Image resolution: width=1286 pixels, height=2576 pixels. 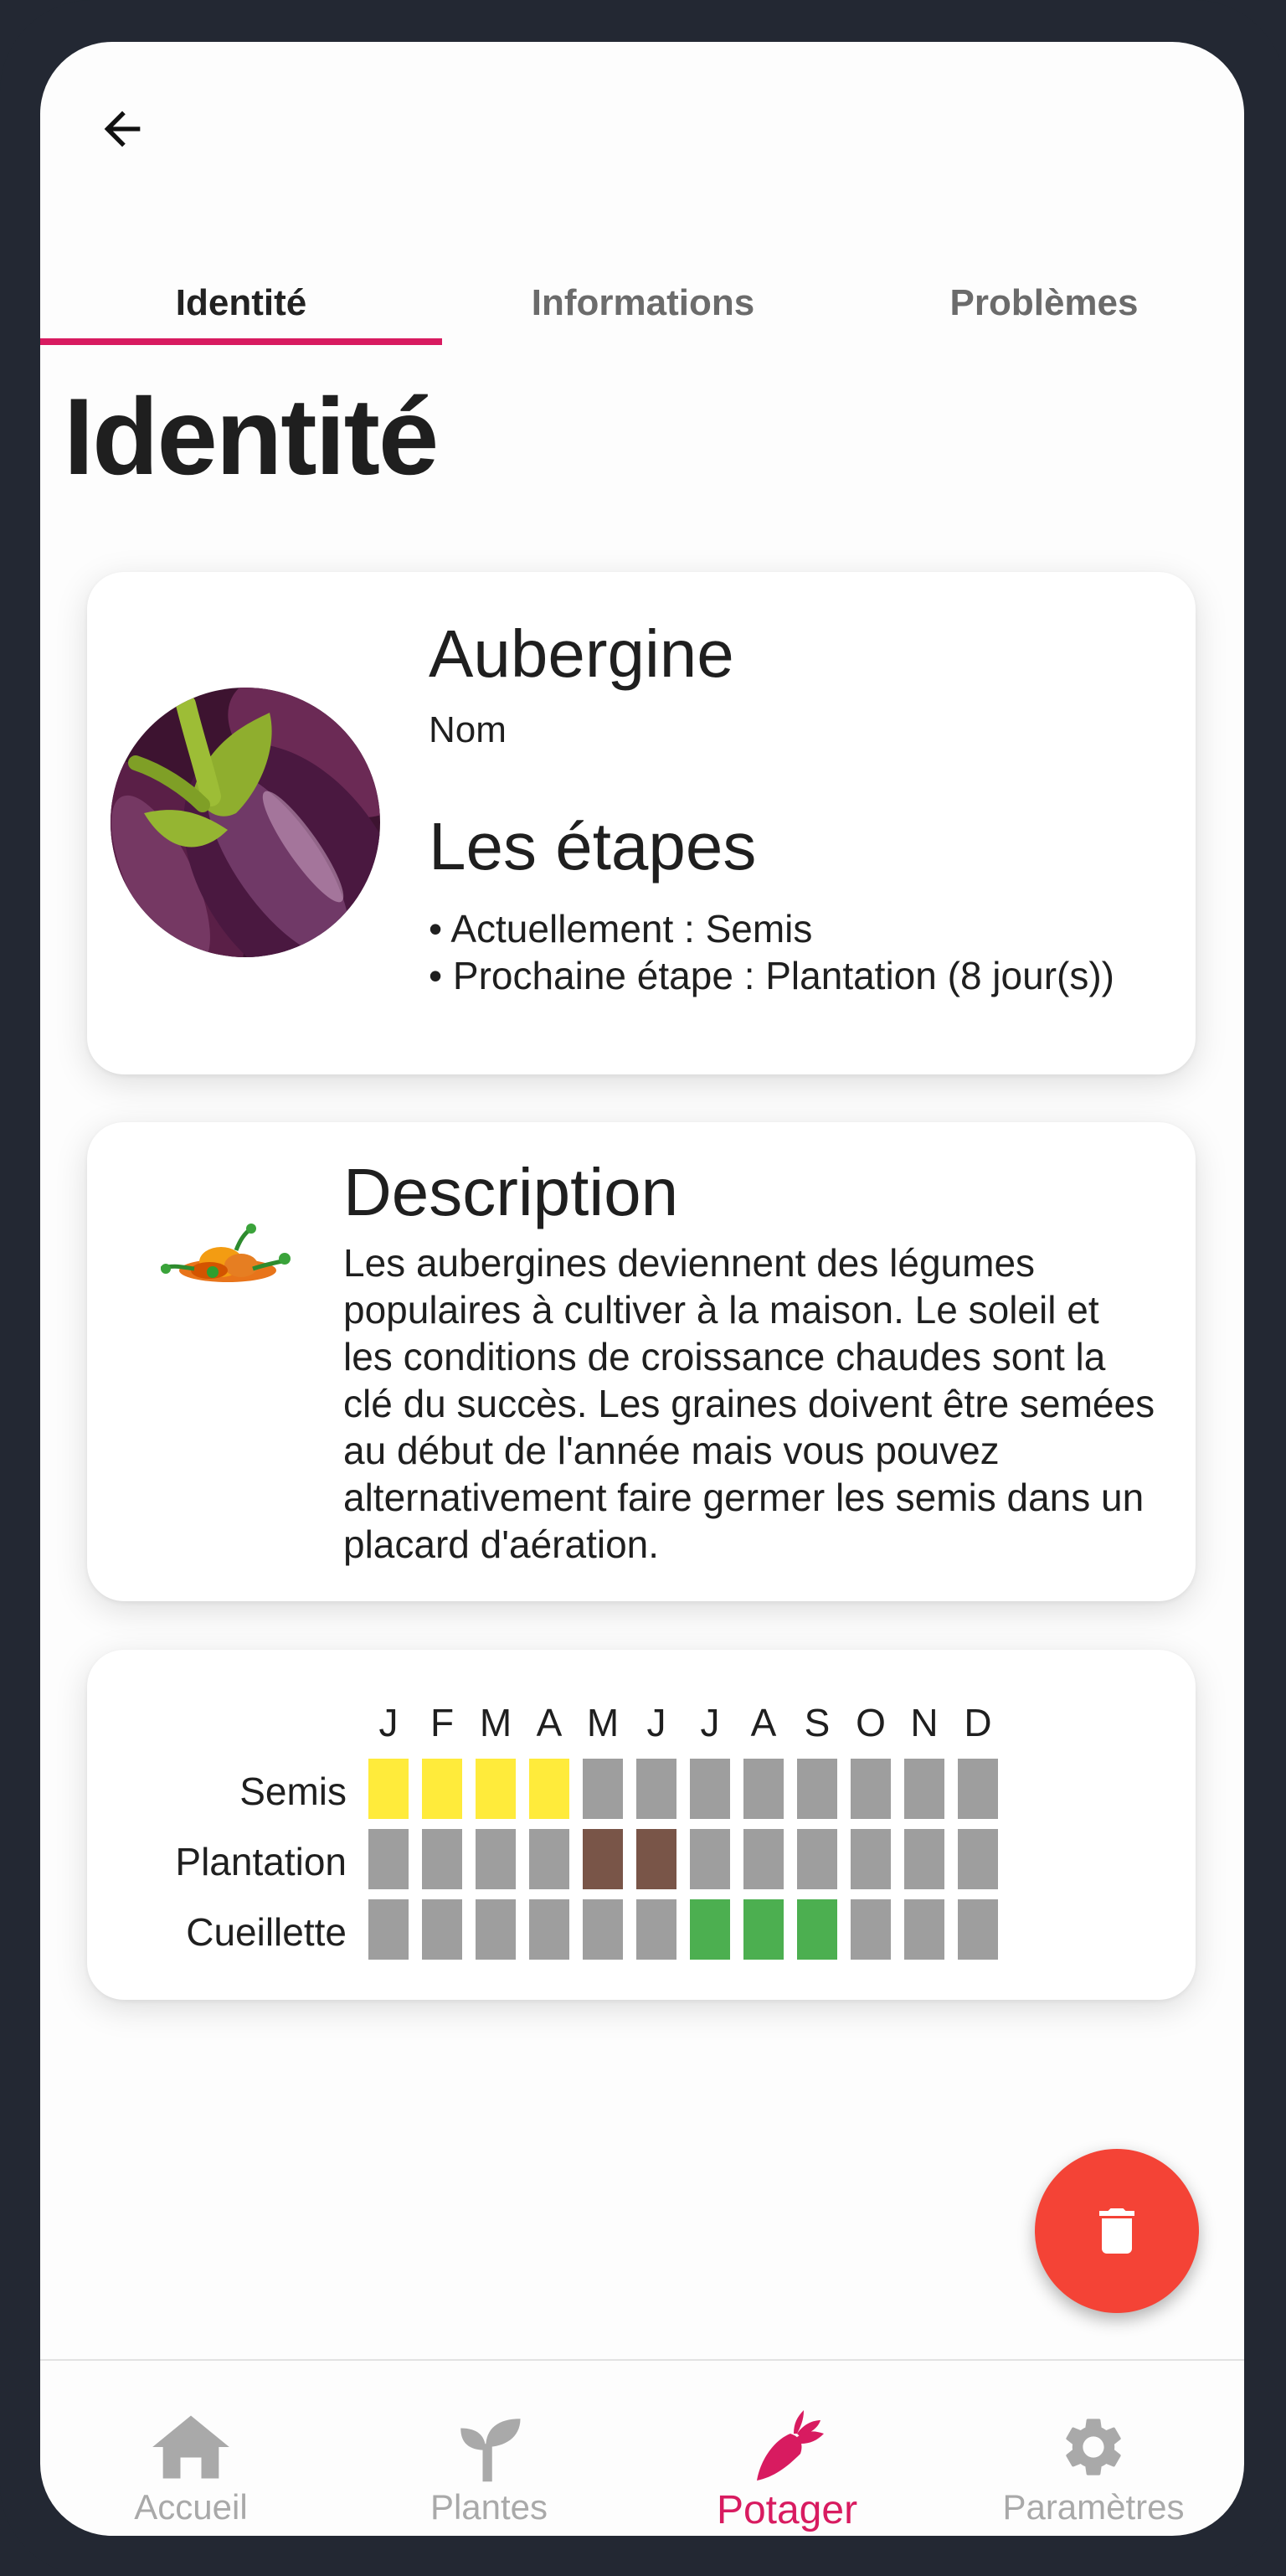 I want to click on month-label: F, so click(x=443, y=1722).